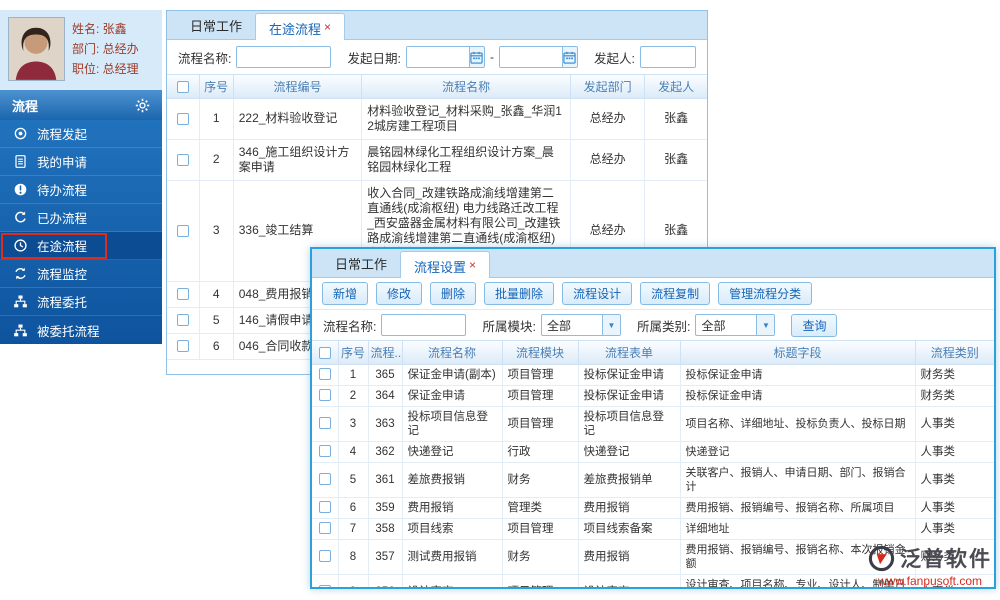 The width and height of the screenshot is (1000, 600). What do you see at coordinates (437, 57) in the screenshot?
I see `date-from-field` at bounding box center [437, 57].